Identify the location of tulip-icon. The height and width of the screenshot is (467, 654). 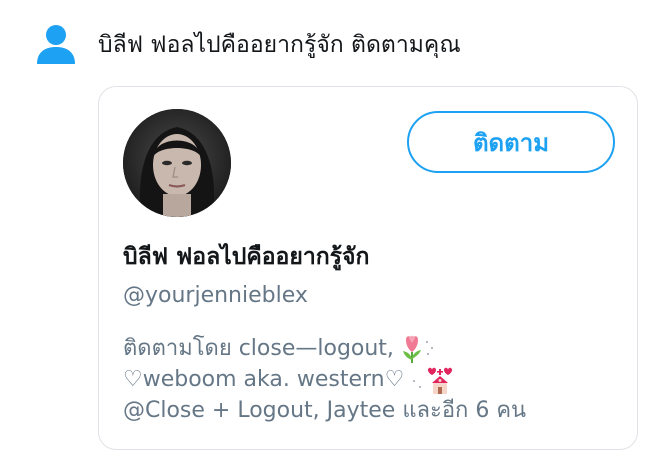
(418, 349).